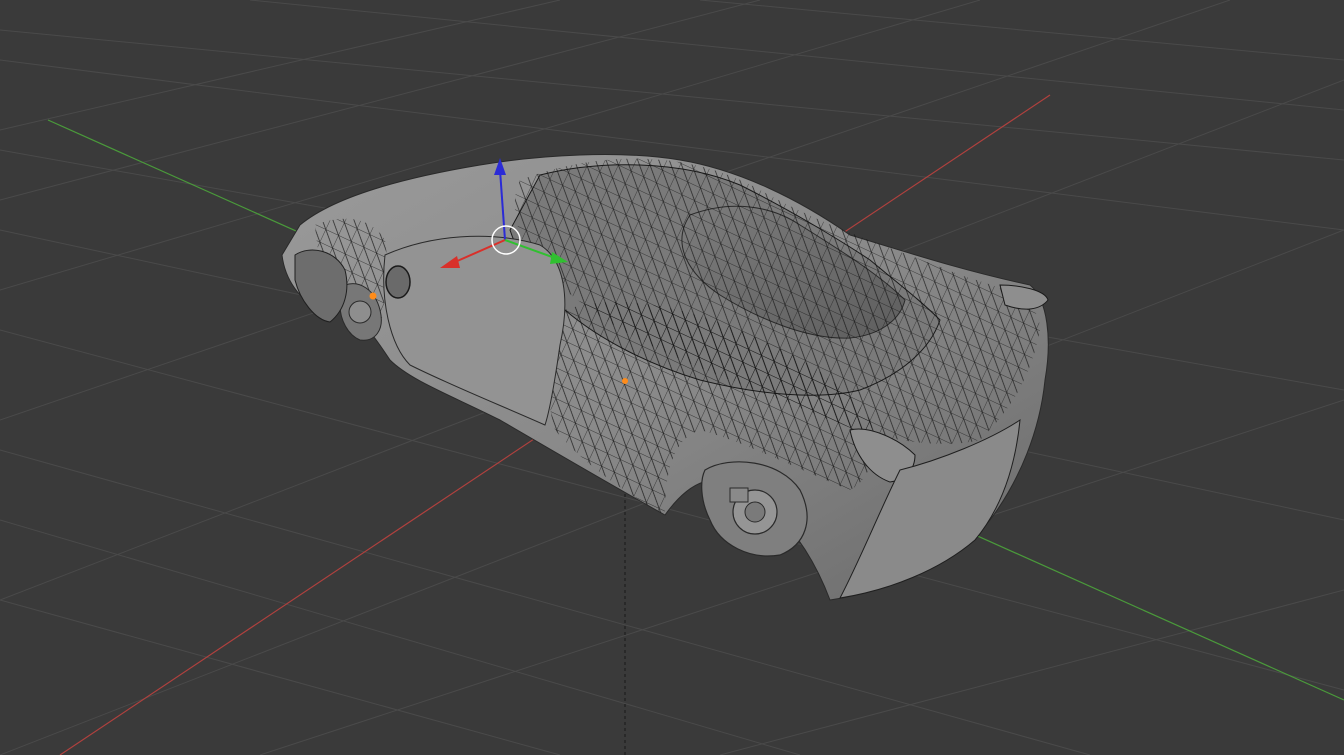  I want to click on side-mirror, so click(398, 282).